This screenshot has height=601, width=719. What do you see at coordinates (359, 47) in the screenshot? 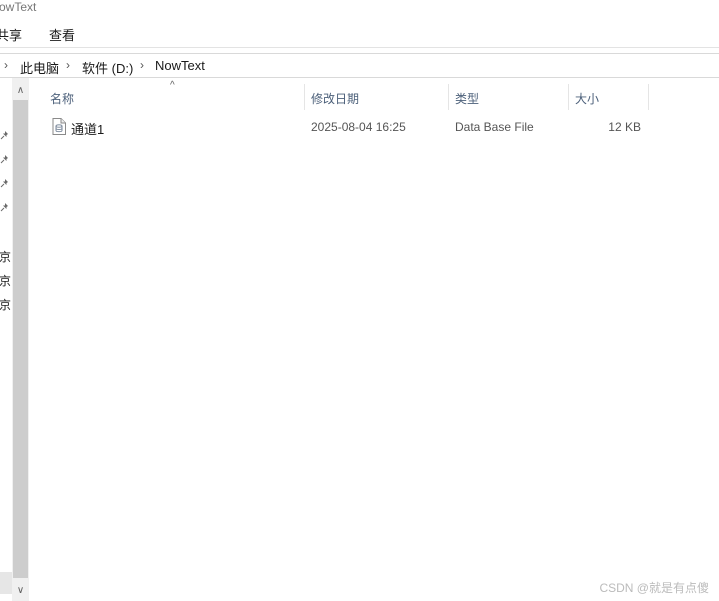
I see `ribbon-divider` at bounding box center [359, 47].